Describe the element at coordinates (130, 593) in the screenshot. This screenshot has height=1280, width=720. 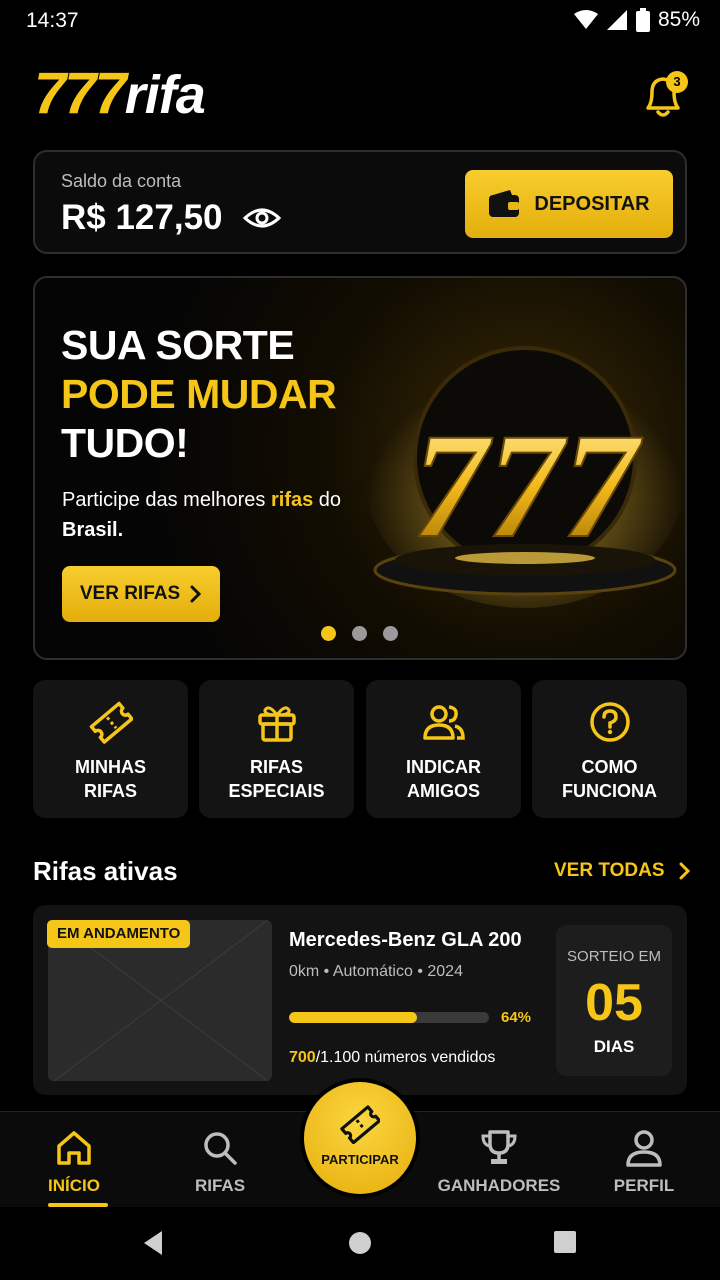
I see `ver-rifas-label: VER RIFAS` at that location.